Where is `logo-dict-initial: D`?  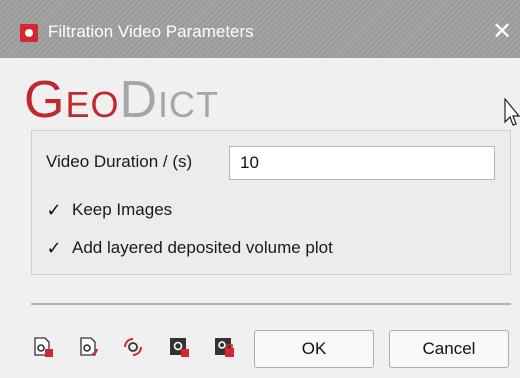 logo-dict-initial: D is located at coordinates (139, 100).